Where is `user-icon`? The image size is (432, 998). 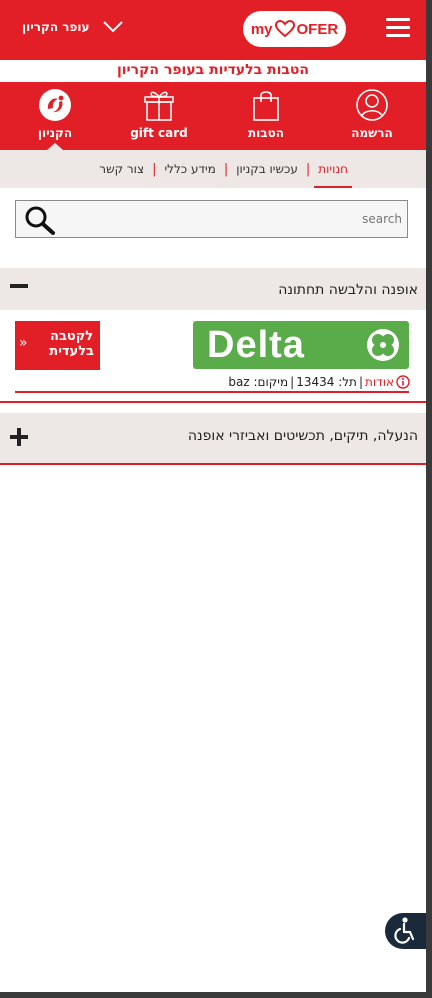
user-icon is located at coordinates (372, 105).